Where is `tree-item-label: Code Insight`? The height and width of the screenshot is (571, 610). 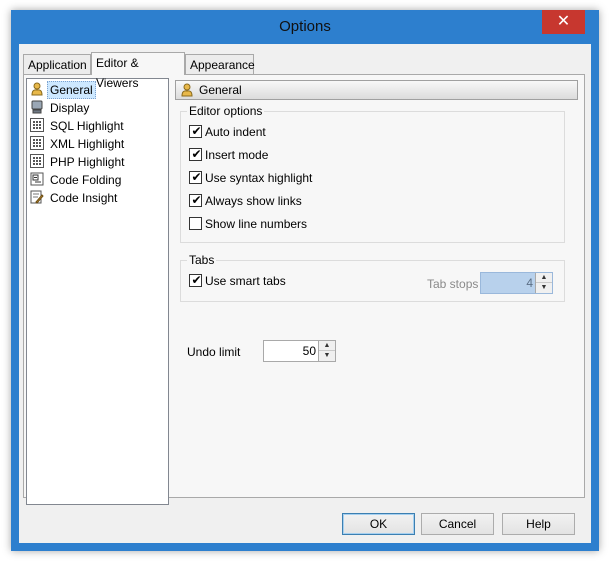 tree-item-label: Code Insight is located at coordinates (84, 198).